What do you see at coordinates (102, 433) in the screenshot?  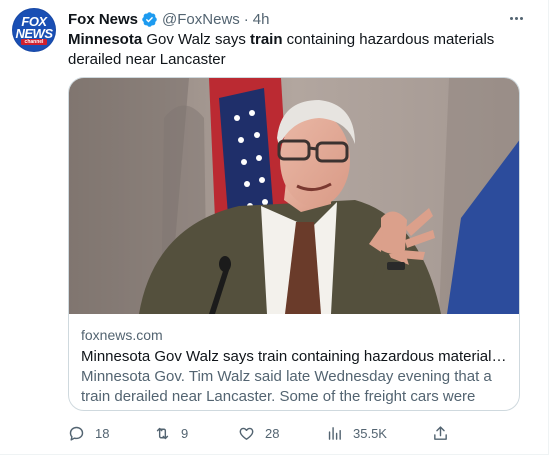 I see `reply-count: 18` at bounding box center [102, 433].